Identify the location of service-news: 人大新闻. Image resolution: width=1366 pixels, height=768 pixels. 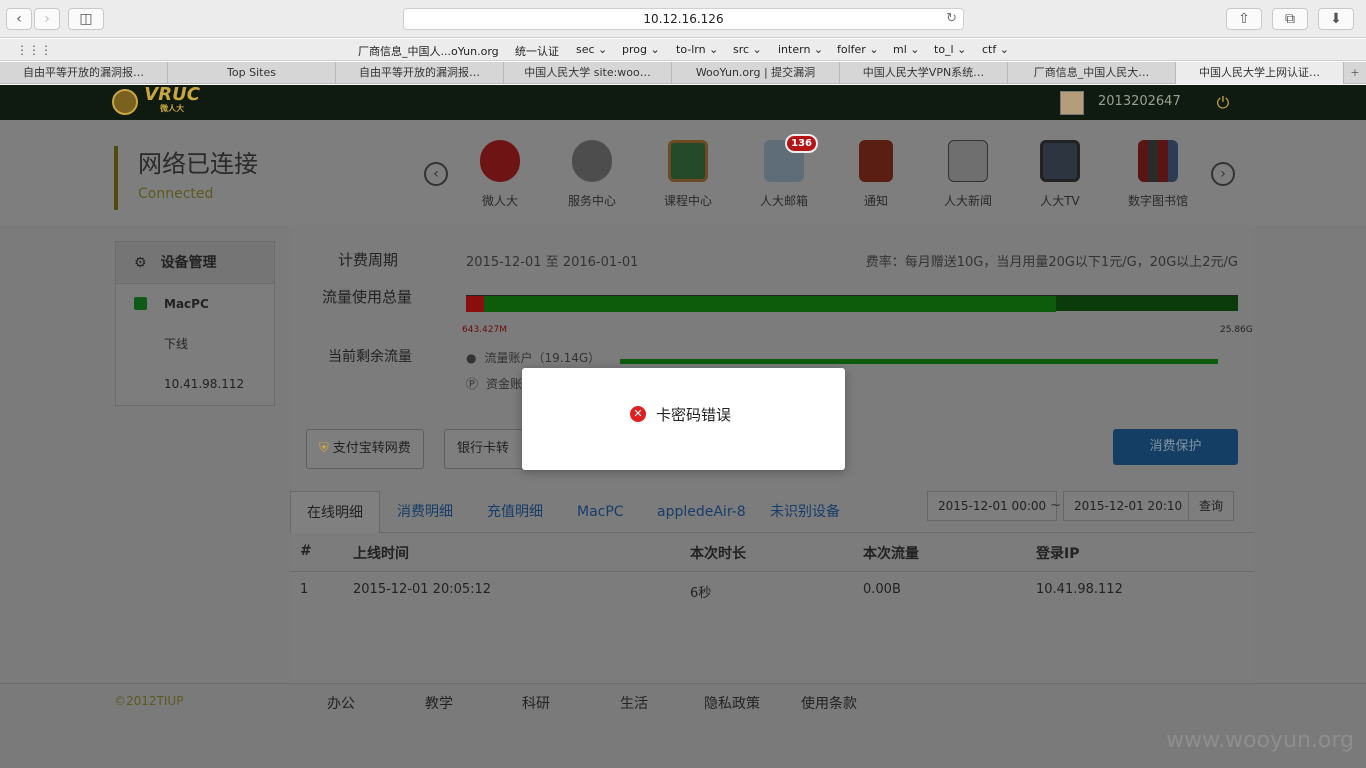
(968, 174).